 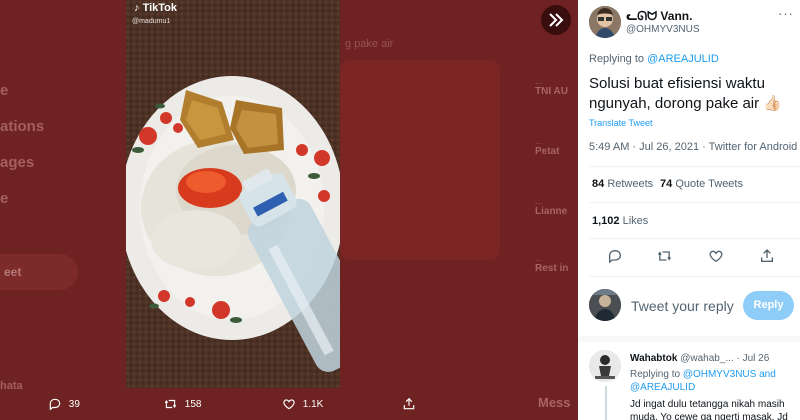 I want to click on bg-tweet-button: eet, so click(x=39, y=272).